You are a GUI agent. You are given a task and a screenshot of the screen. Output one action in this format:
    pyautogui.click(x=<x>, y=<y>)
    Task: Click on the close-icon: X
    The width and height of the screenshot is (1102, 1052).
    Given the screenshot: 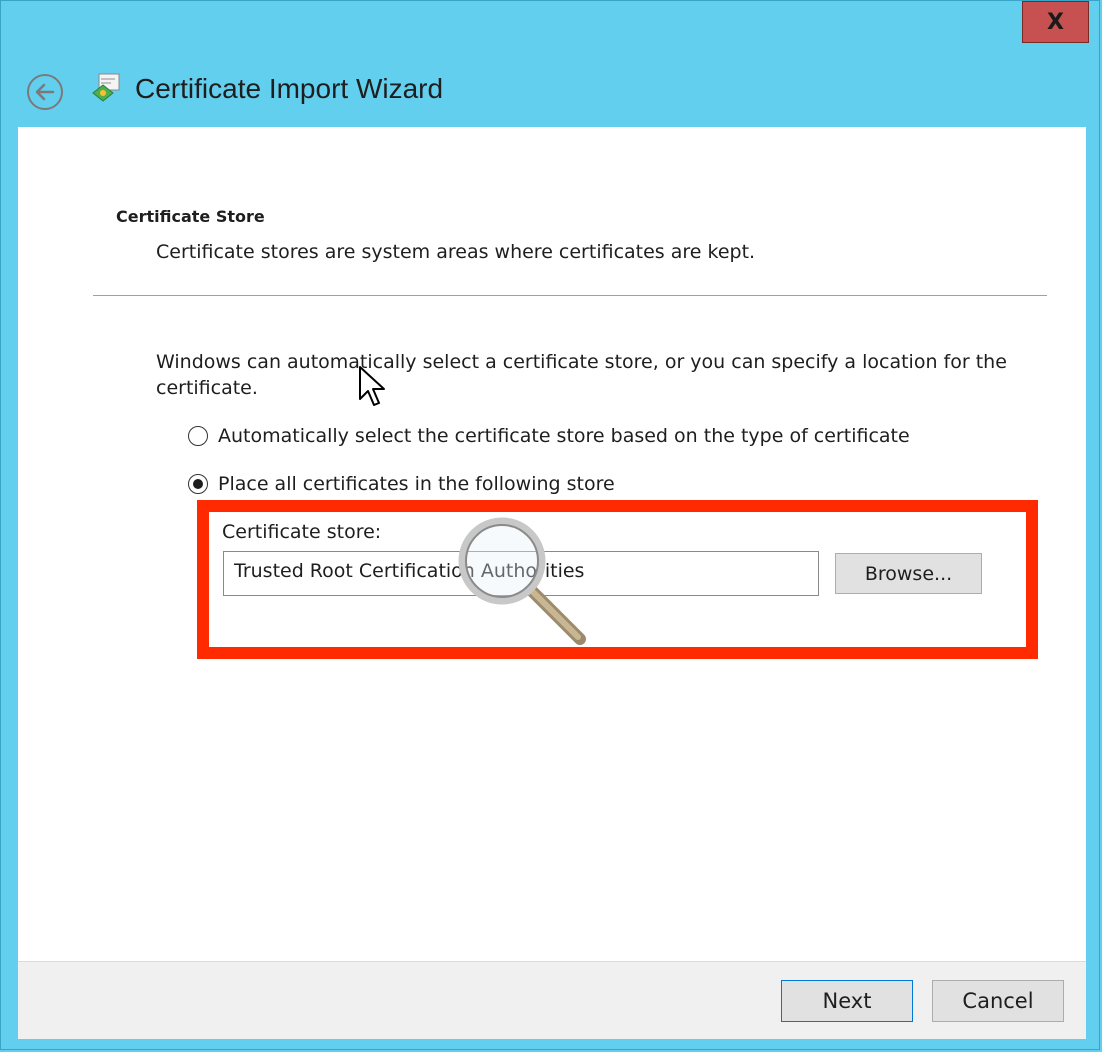 What is the action you would take?
    pyautogui.click(x=1055, y=22)
    